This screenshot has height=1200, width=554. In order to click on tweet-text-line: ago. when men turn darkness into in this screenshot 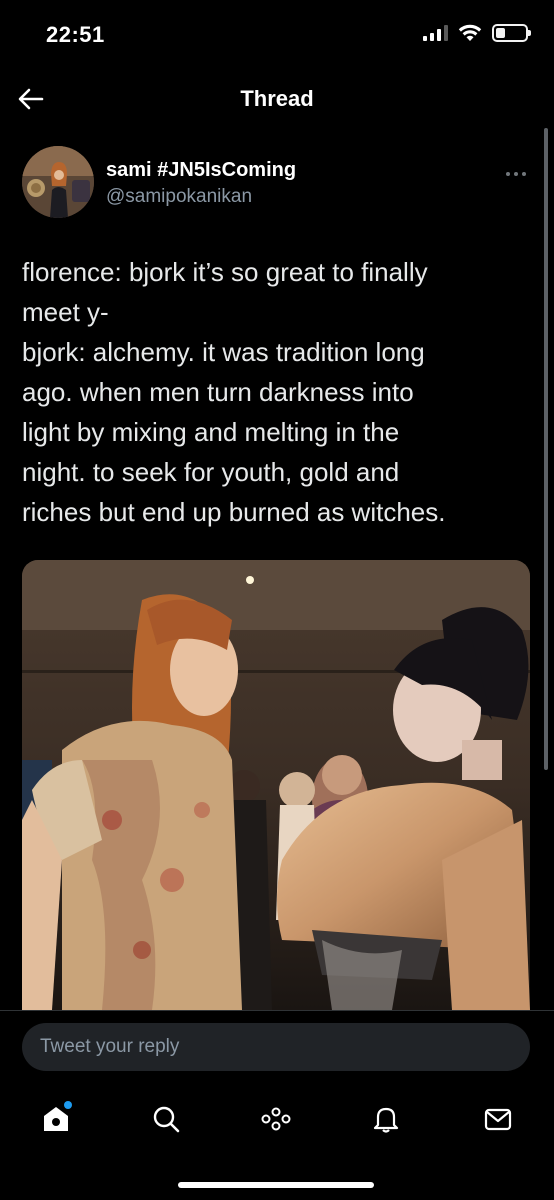, I will do `click(218, 392)`.